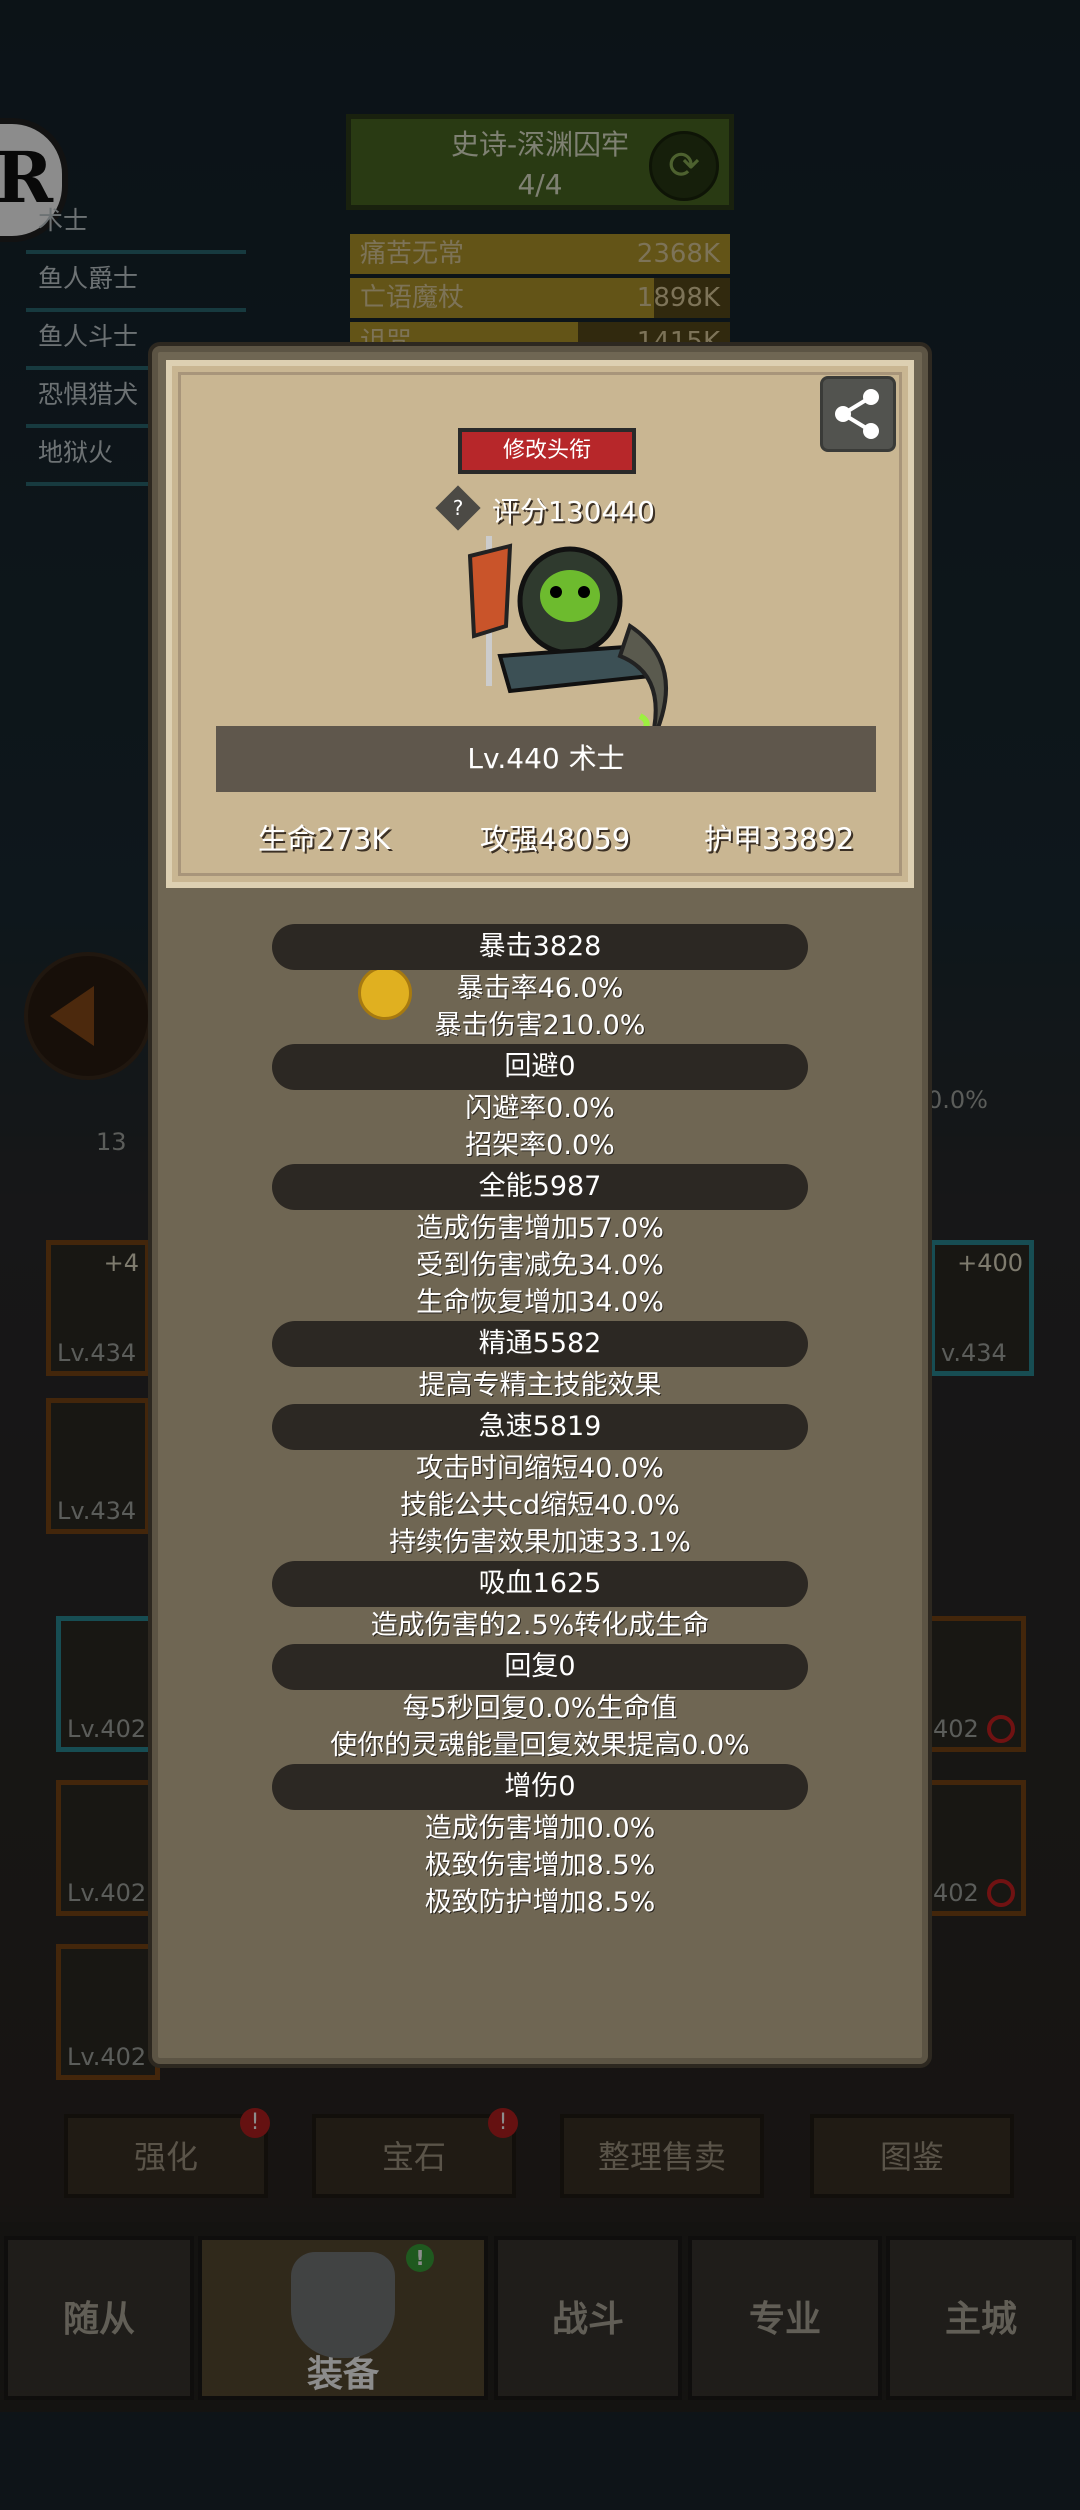 The height and width of the screenshot is (2510, 1080). What do you see at coordinates (540, 1427) in the screenshot?
I see `stat-section-header: 急速5819` at bounding box center [540, 1427].